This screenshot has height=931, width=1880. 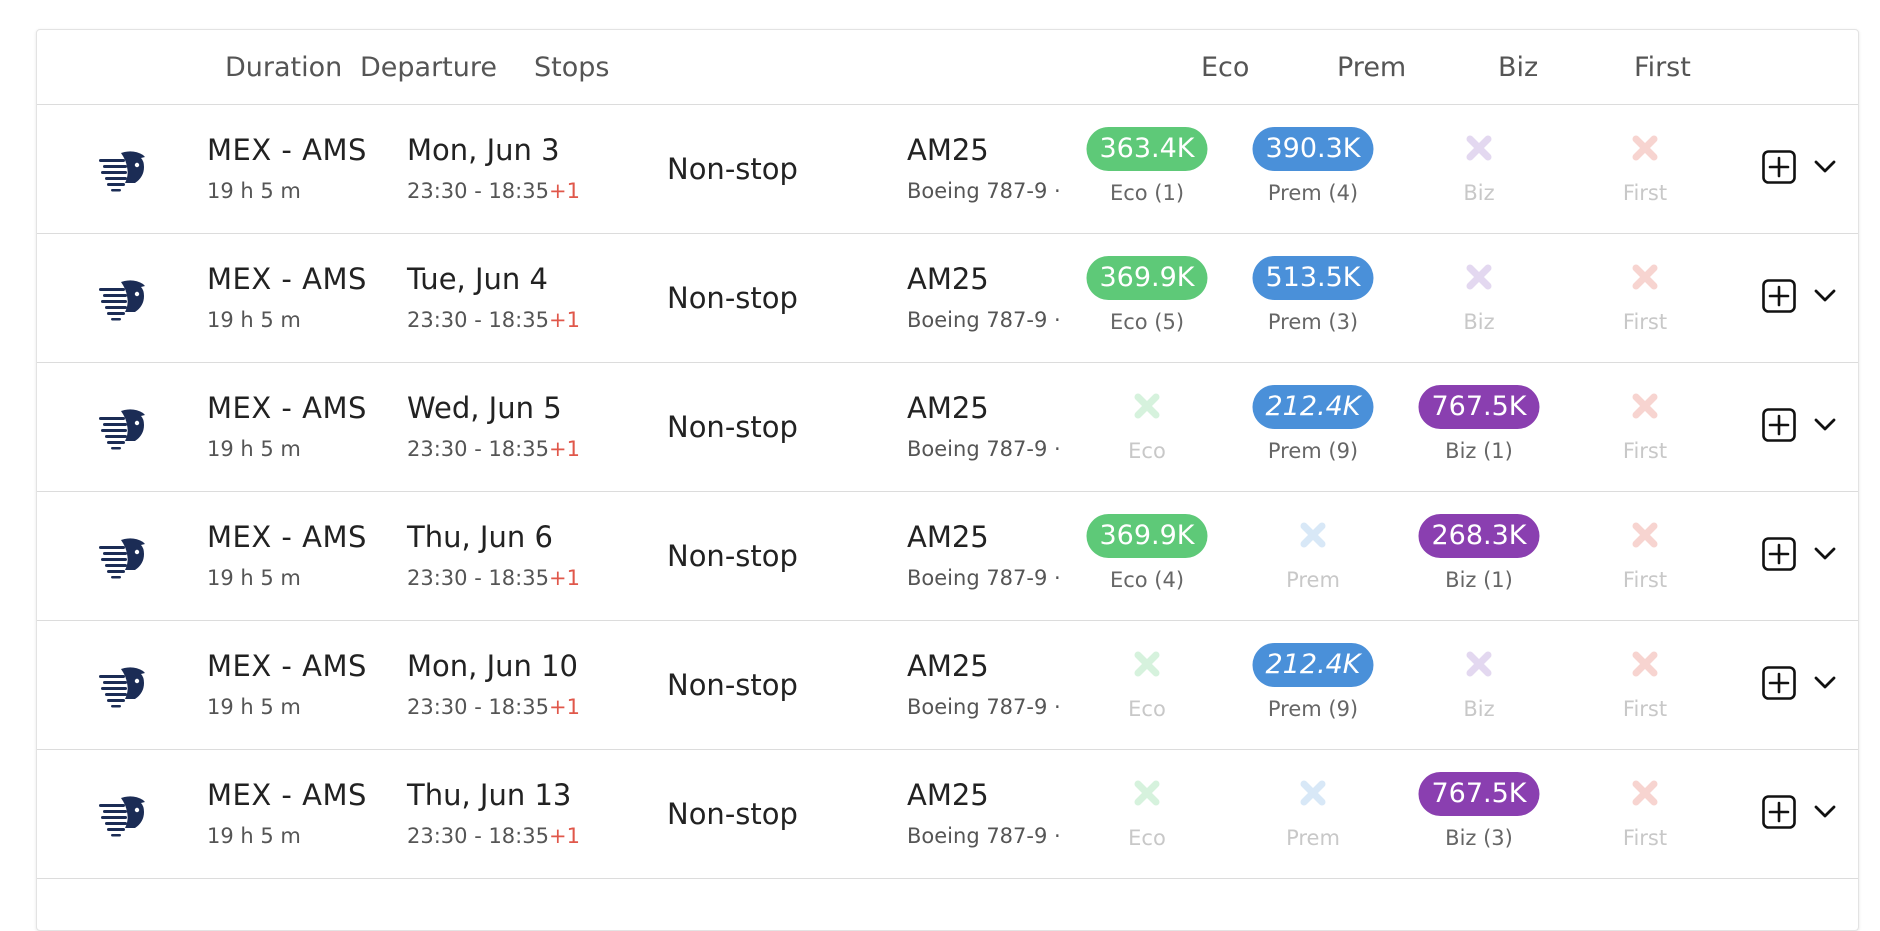 What do you see at coordinates (1479, 818) in the screenshot?
I see `biz-cabin-cell: 767.5K Biz (3)` at bounding box center [1479, 818].